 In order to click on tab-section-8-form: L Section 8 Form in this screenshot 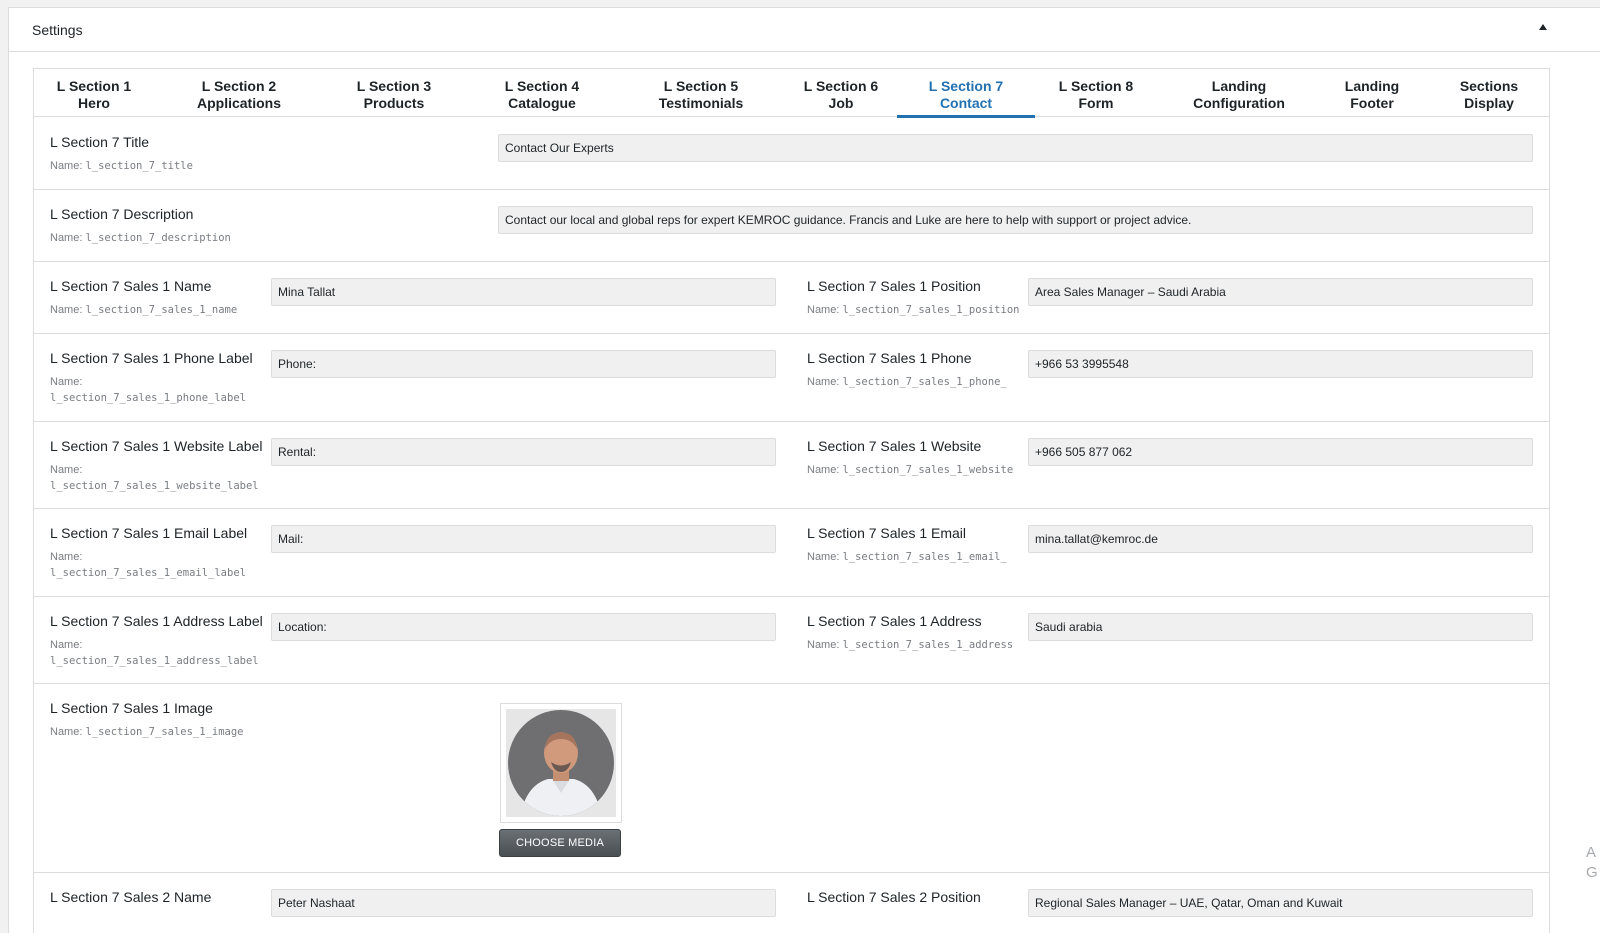, I will do `click(1096, 93)`.